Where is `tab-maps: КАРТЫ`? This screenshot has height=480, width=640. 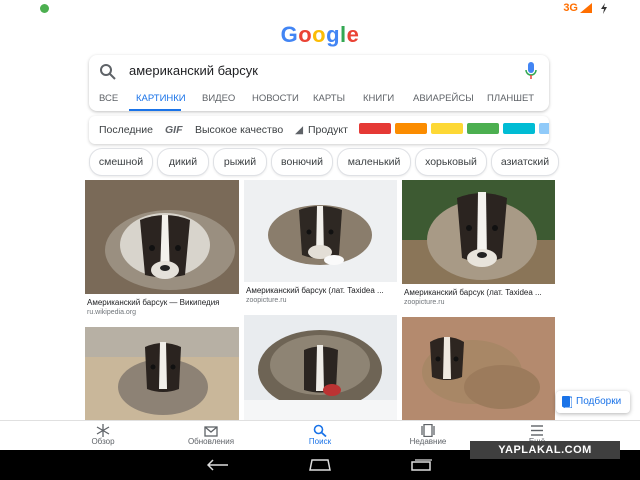 tab-maps: КАРТЫ is located at coordinates (329, 98).